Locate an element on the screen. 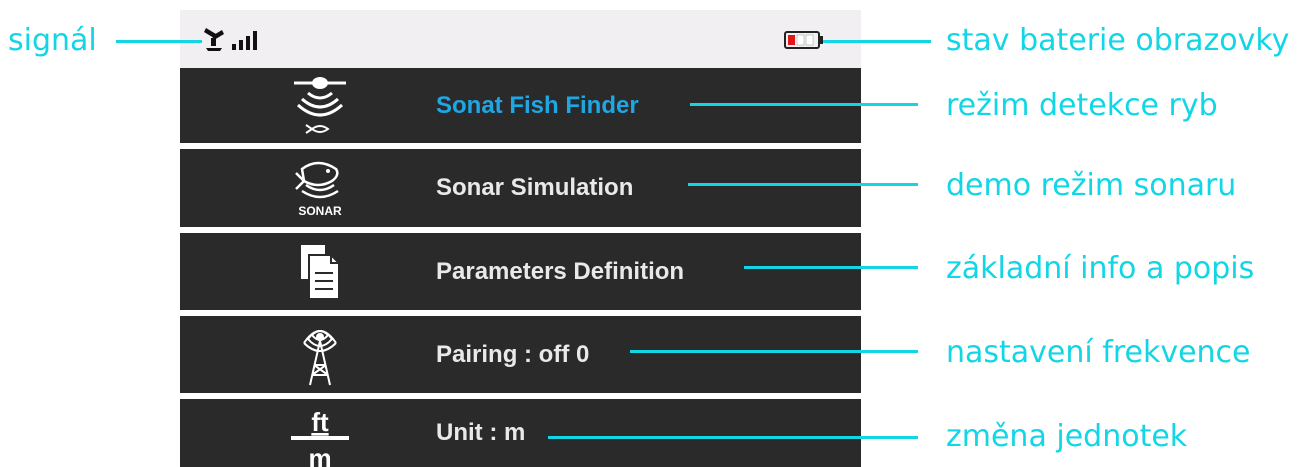 This screenshot has width=1297, height=467. annotation-sonar-simulation: demo režim sonaru is located at coordinates (1091, 185).